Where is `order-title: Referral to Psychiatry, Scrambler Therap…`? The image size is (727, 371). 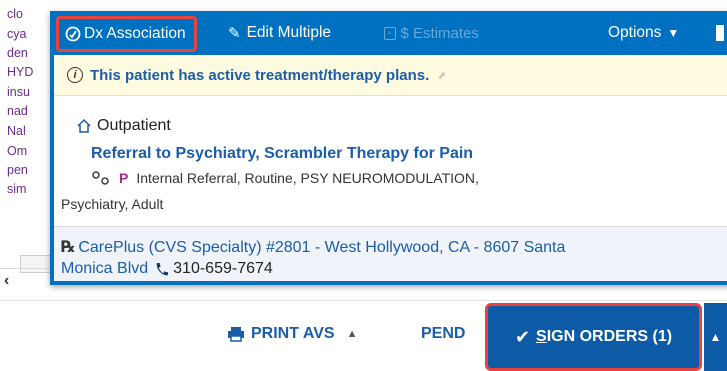
order-title: Referral to Psychiatry, Scrambler Therap… is located at coordinates (282, 154).